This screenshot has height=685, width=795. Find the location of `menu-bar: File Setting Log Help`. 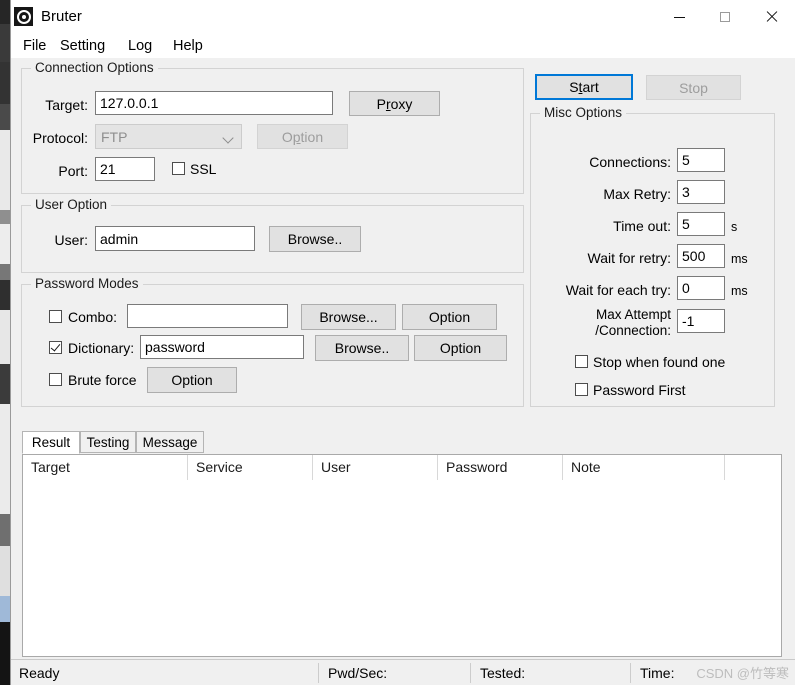

menu-bar: File Setting Log Help is located at coordinates (403, 46).